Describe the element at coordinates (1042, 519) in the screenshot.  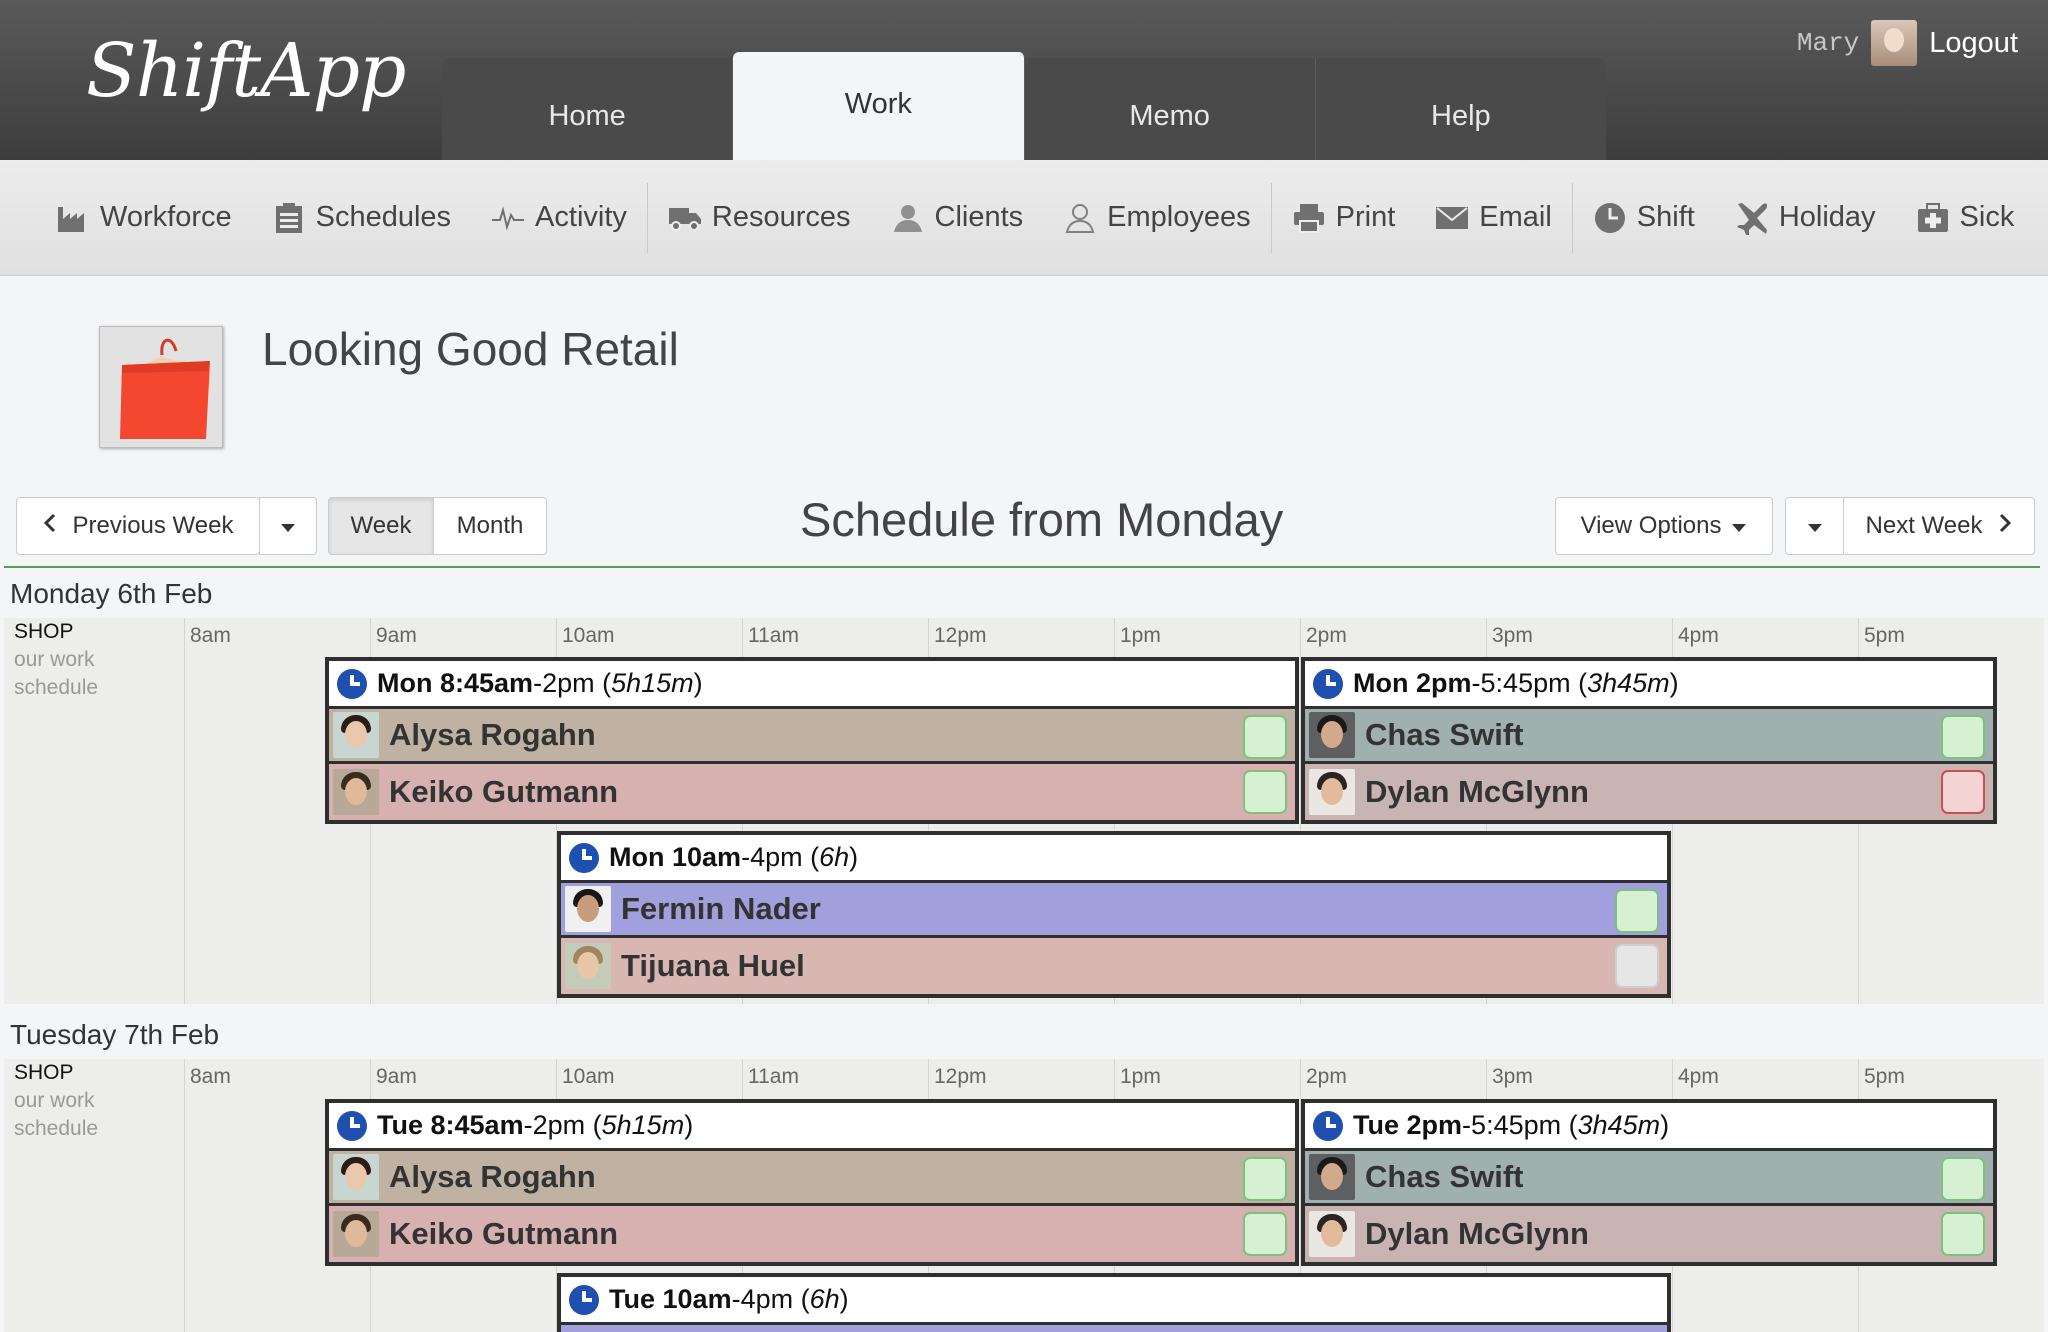
I see `schedule-title: Schedule from Monday` at that location.